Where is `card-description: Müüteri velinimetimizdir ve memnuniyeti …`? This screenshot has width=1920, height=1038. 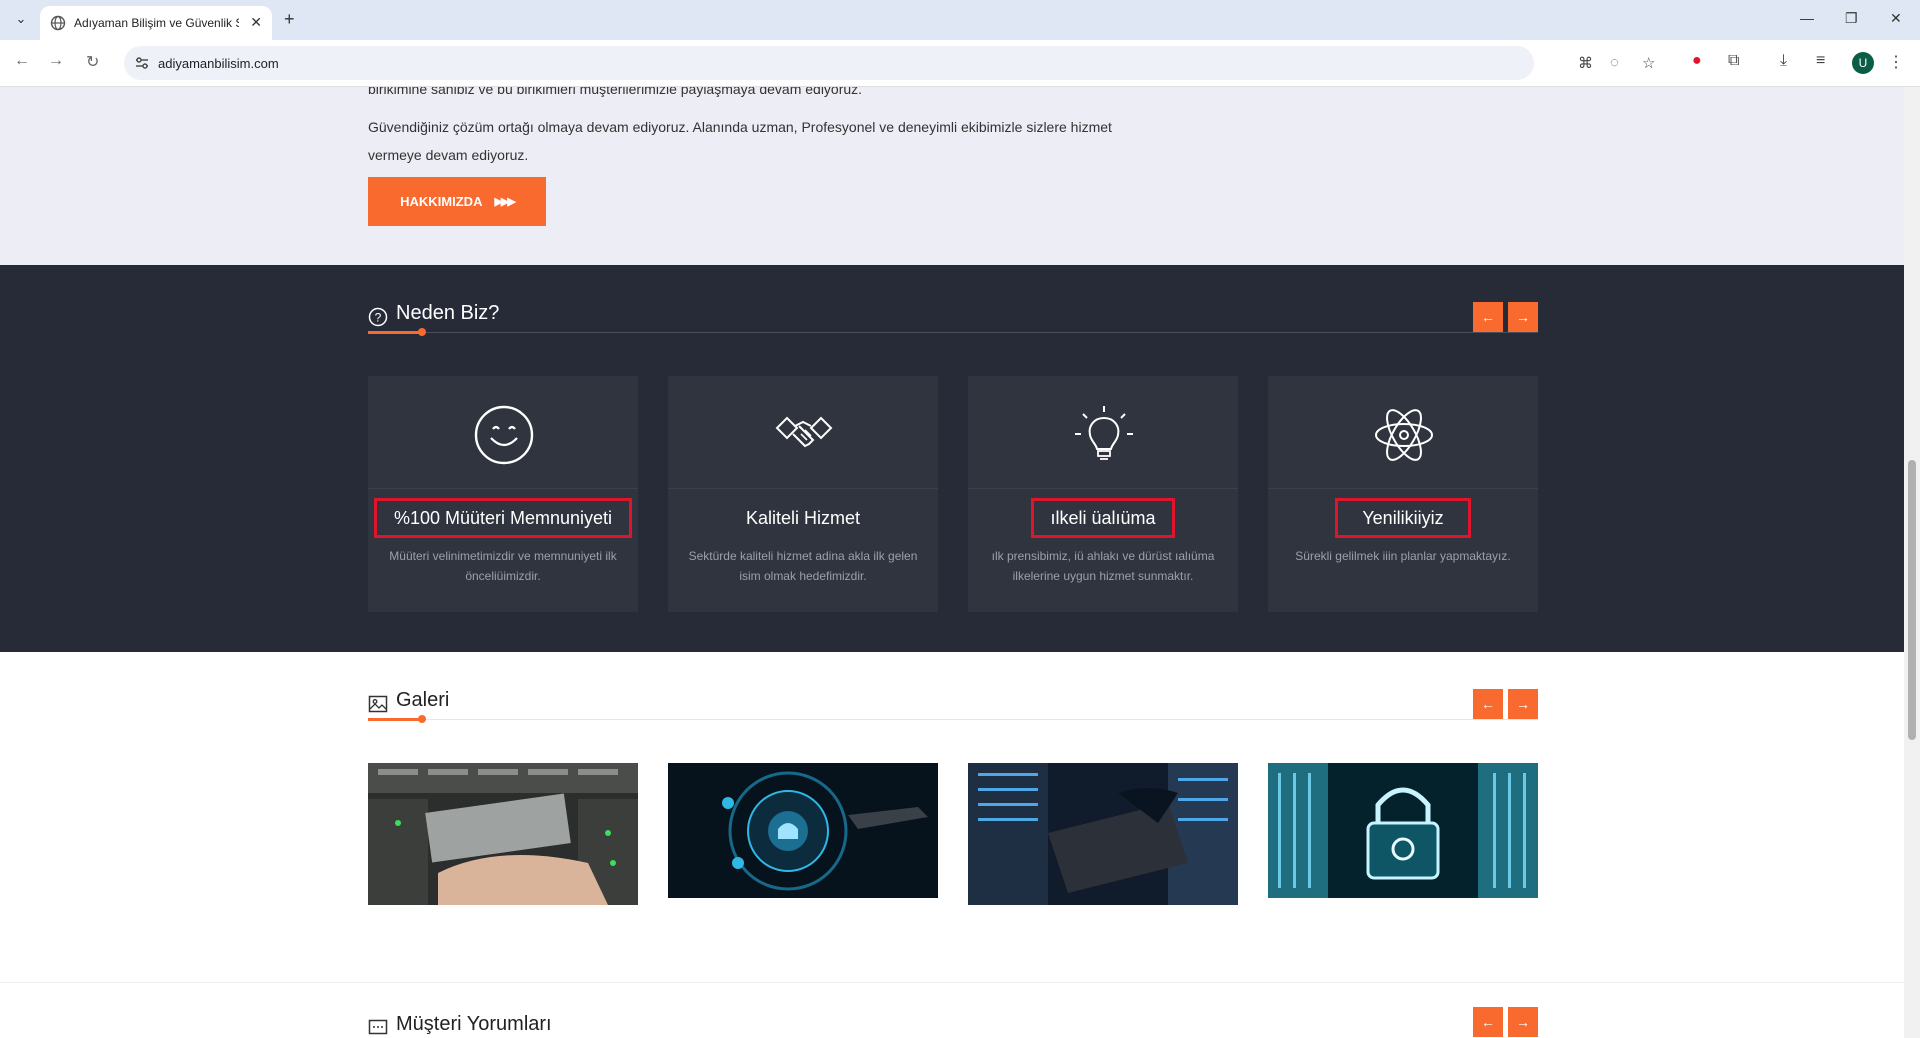 card-description: Müüteri velinimetimizdir ve memnuniyeti … is located at coordinates (503, 566).